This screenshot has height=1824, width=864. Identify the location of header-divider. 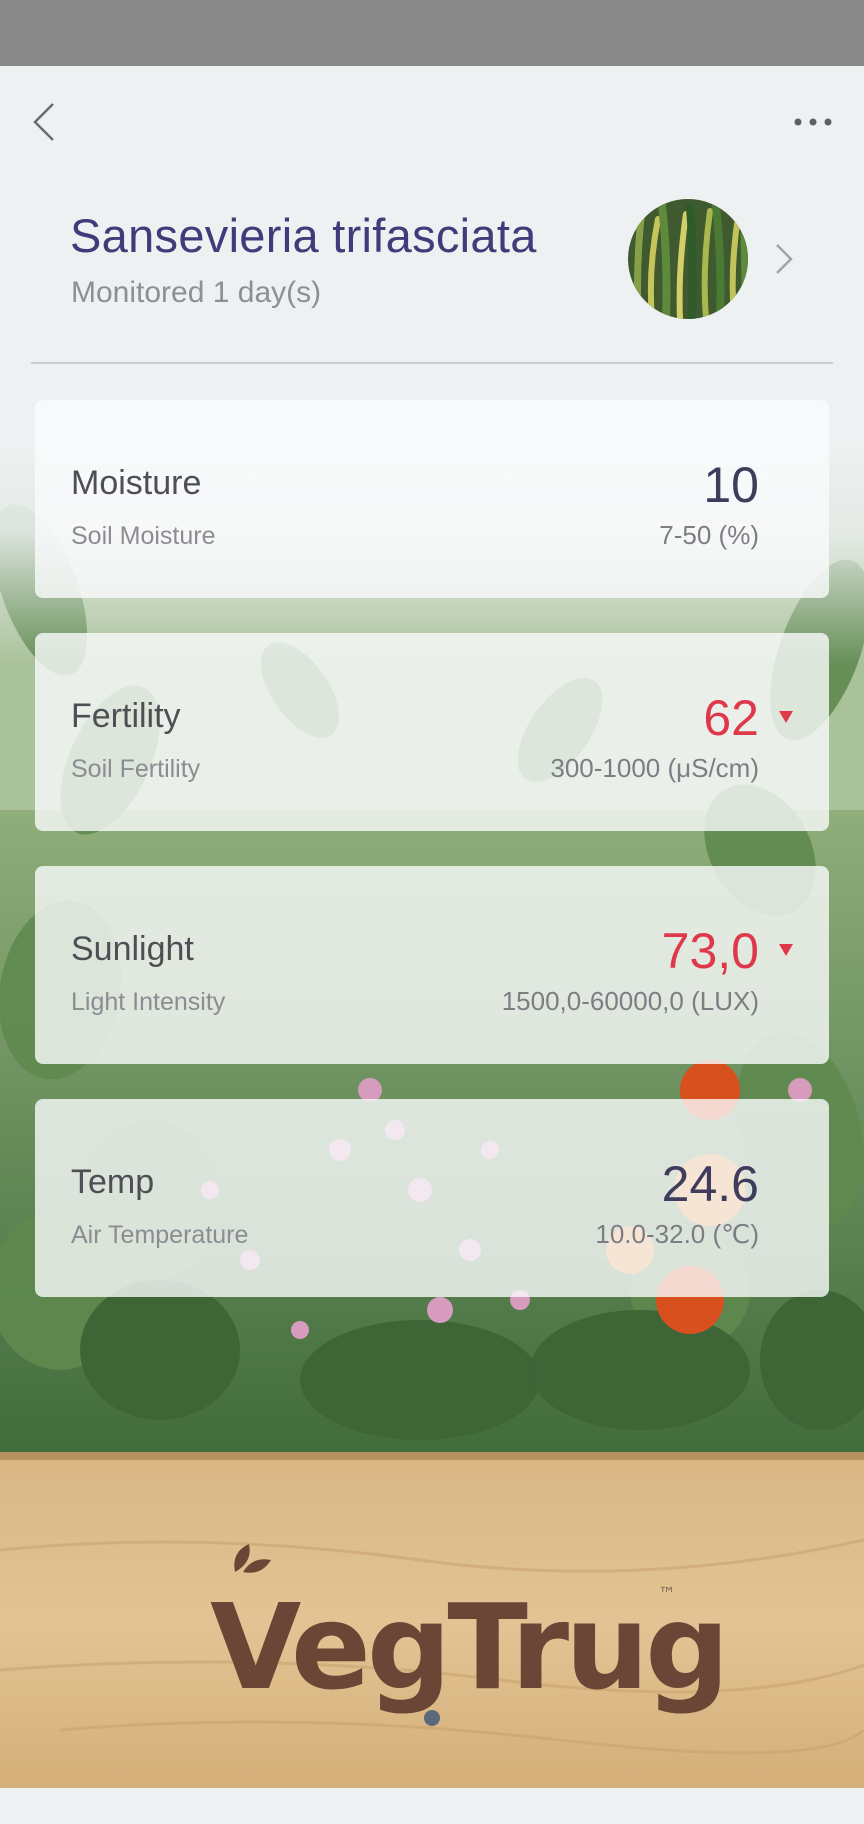
(432, 363).